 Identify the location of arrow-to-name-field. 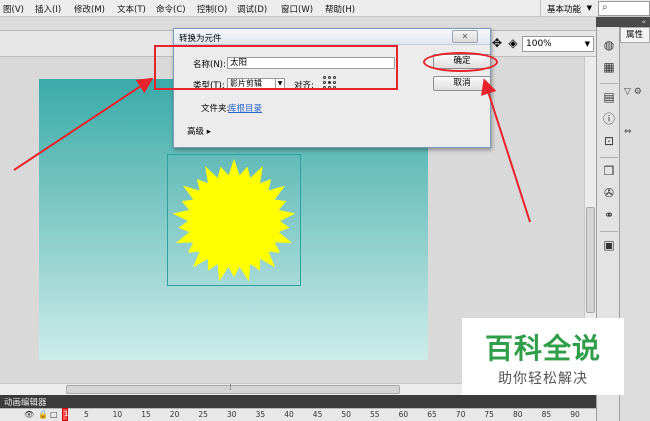
(83, 124).